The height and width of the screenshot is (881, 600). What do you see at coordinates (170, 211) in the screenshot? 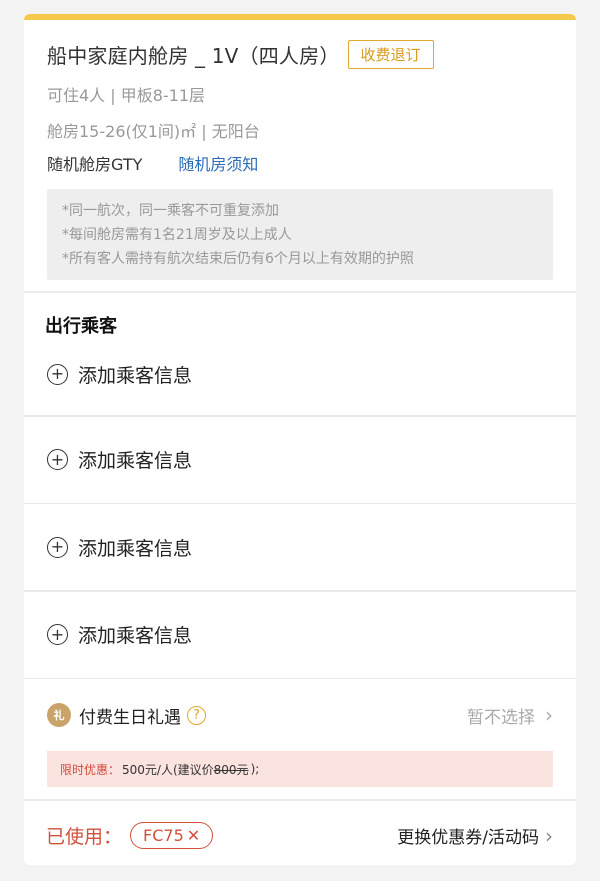
I see `notice-line: *同一航次，同一乘客不可重复添加` at bounding box center [170, 211].